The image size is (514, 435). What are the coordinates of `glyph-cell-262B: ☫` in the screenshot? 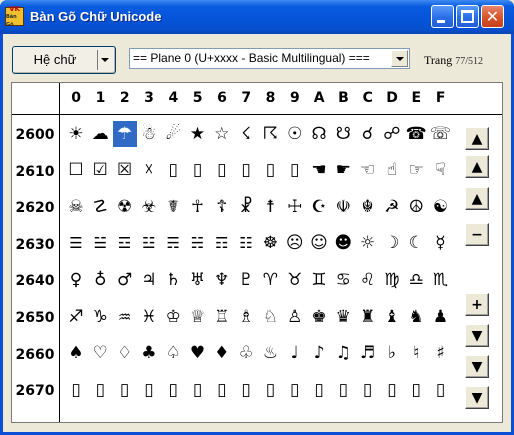 It's located at (343, 207).